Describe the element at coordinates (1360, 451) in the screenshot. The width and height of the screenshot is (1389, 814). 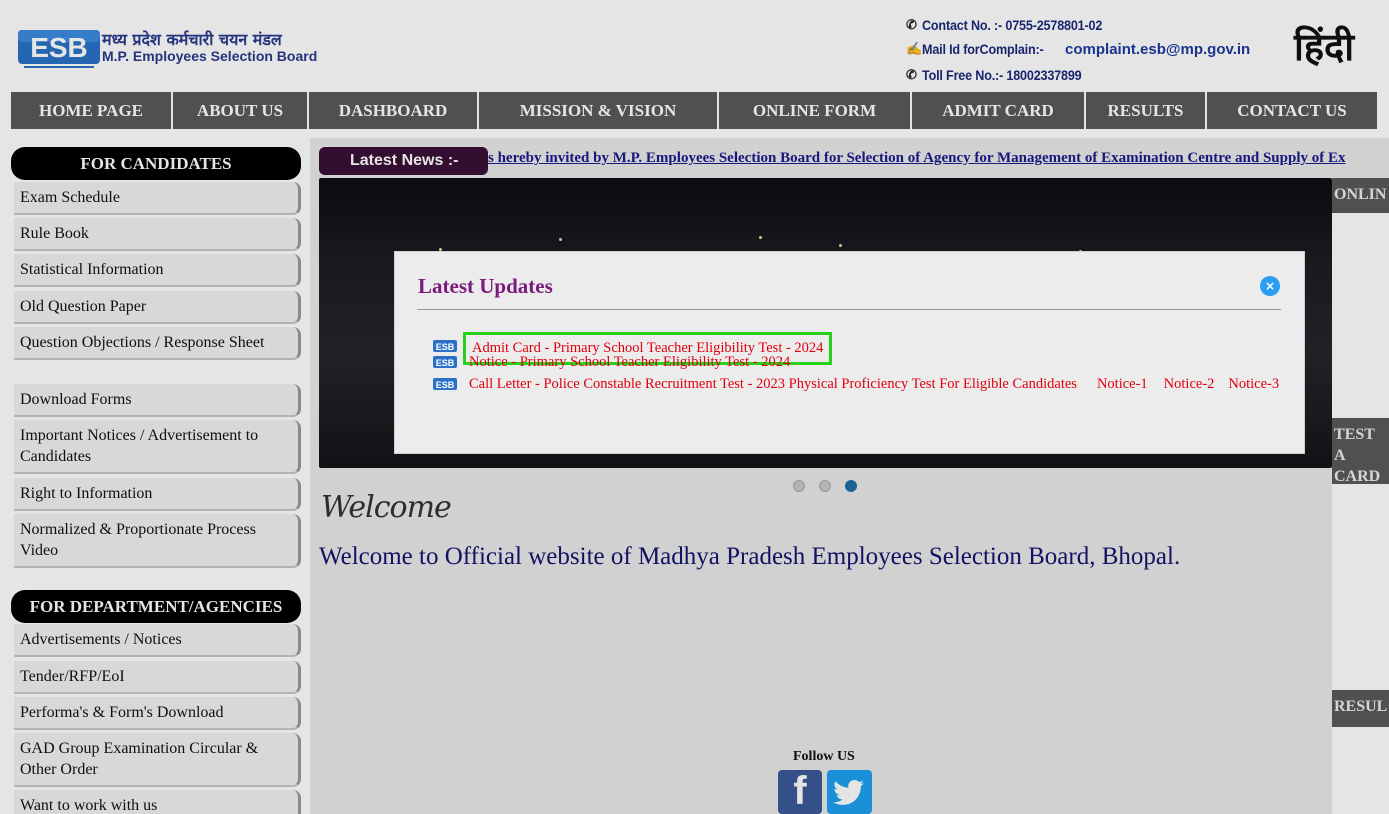
I see `right-panel-test-card-heading: TEST A CARD` at that location.